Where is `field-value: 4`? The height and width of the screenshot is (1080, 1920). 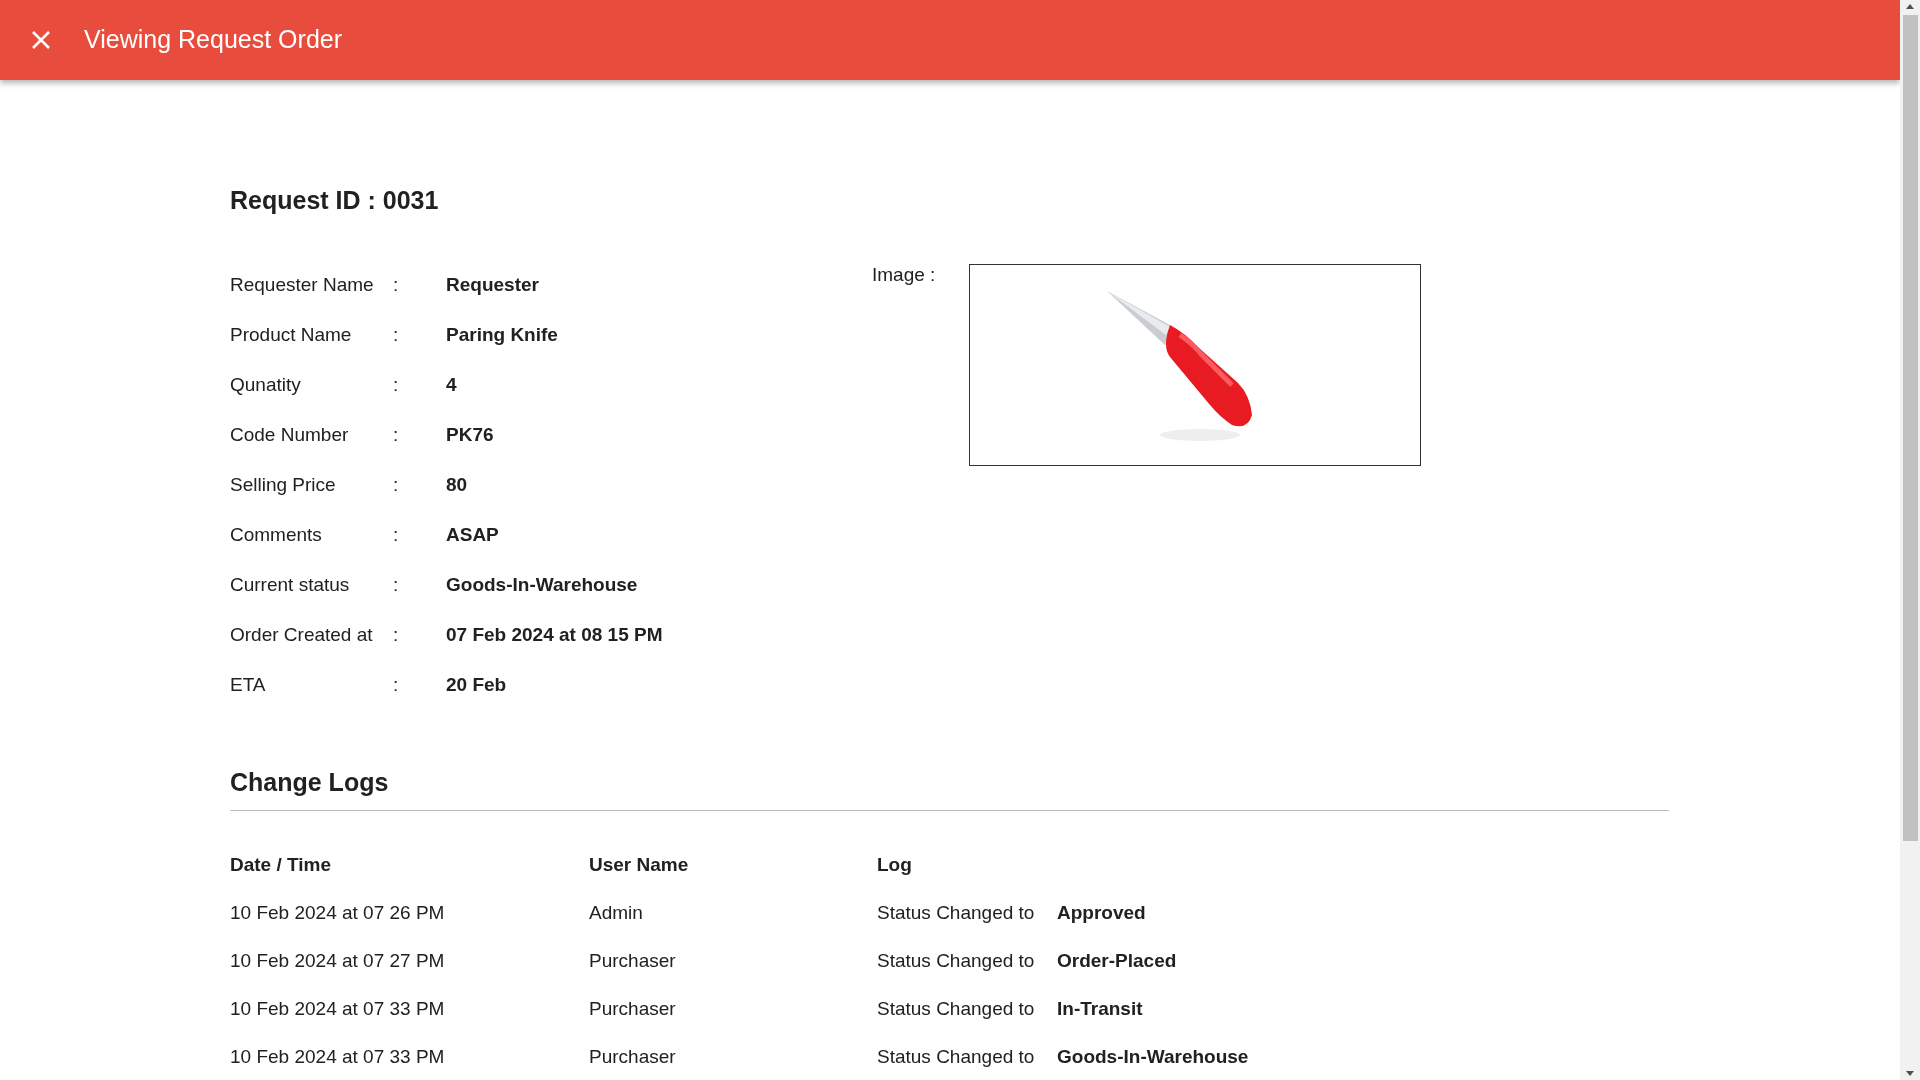
field-value: 4 is located at coordinates (451, 384).